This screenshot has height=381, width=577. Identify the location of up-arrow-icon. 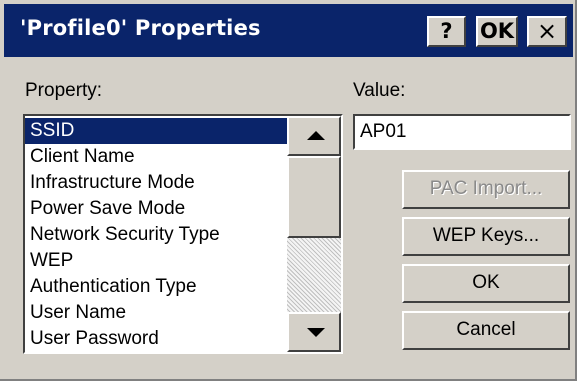
(316, 135).